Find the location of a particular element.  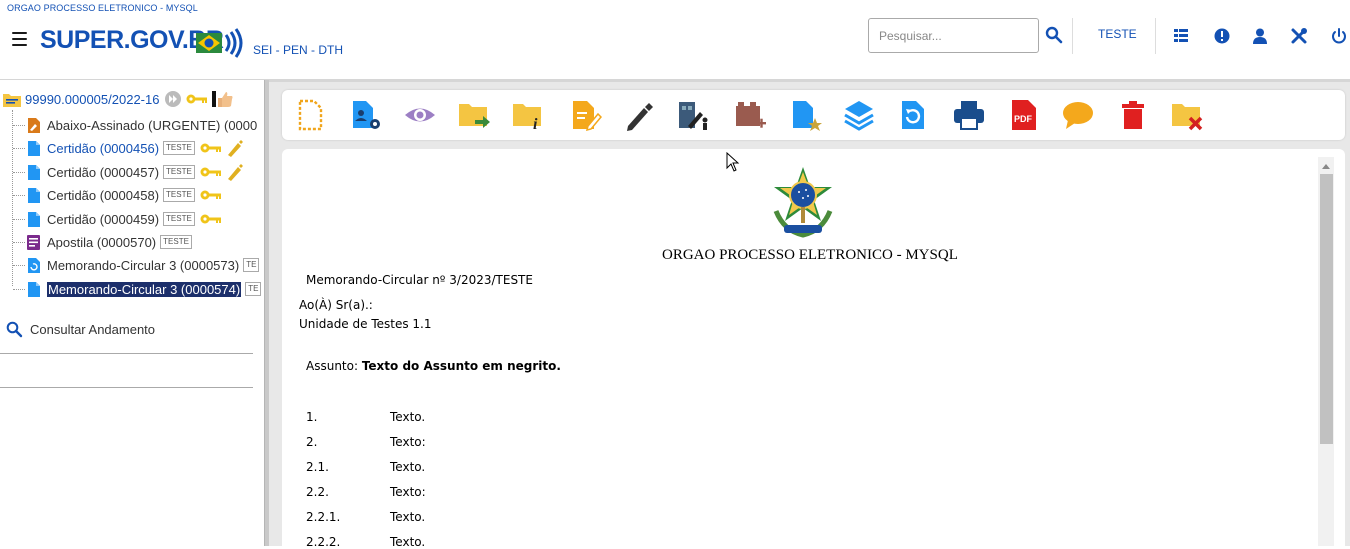

process-number: 99990.000005/2022-16 is located at coordinates (92, 99).